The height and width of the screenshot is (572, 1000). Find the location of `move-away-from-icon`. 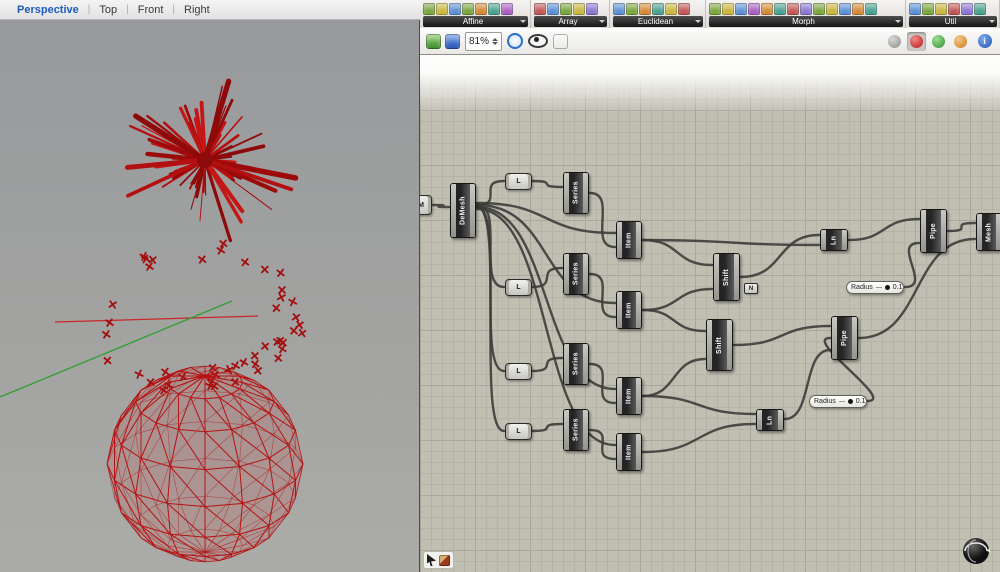

move-away-from-icon is located at coordinates (645, 8).